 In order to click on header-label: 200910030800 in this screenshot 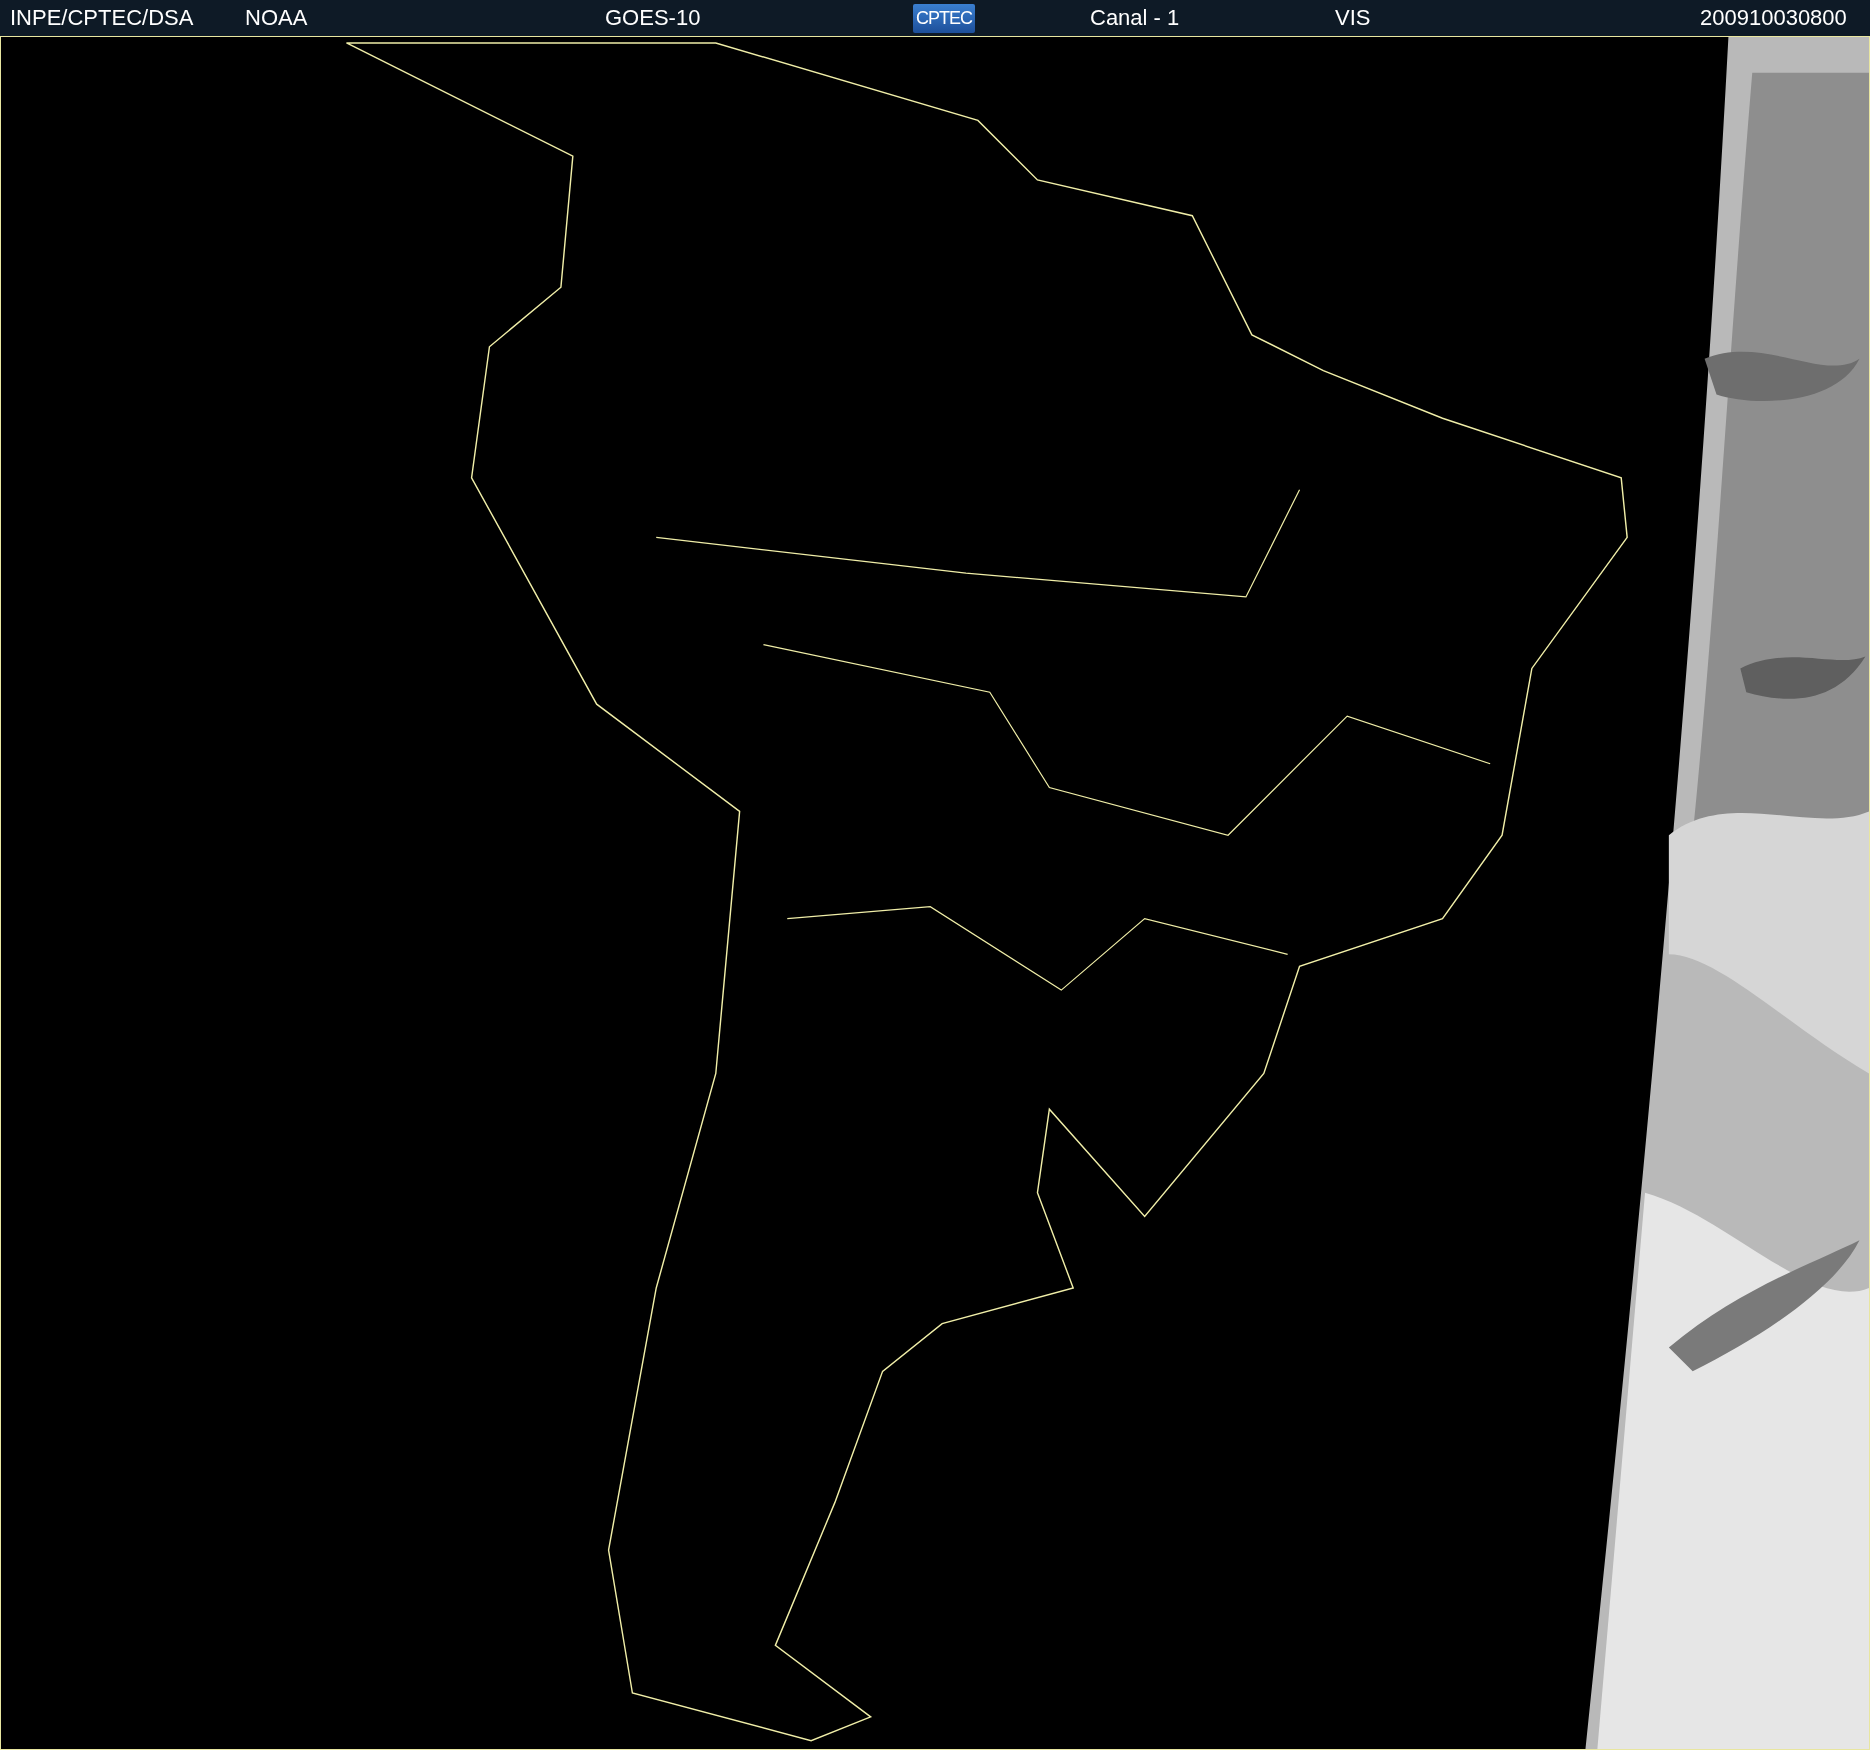, I will do `click(1773, 18)`.